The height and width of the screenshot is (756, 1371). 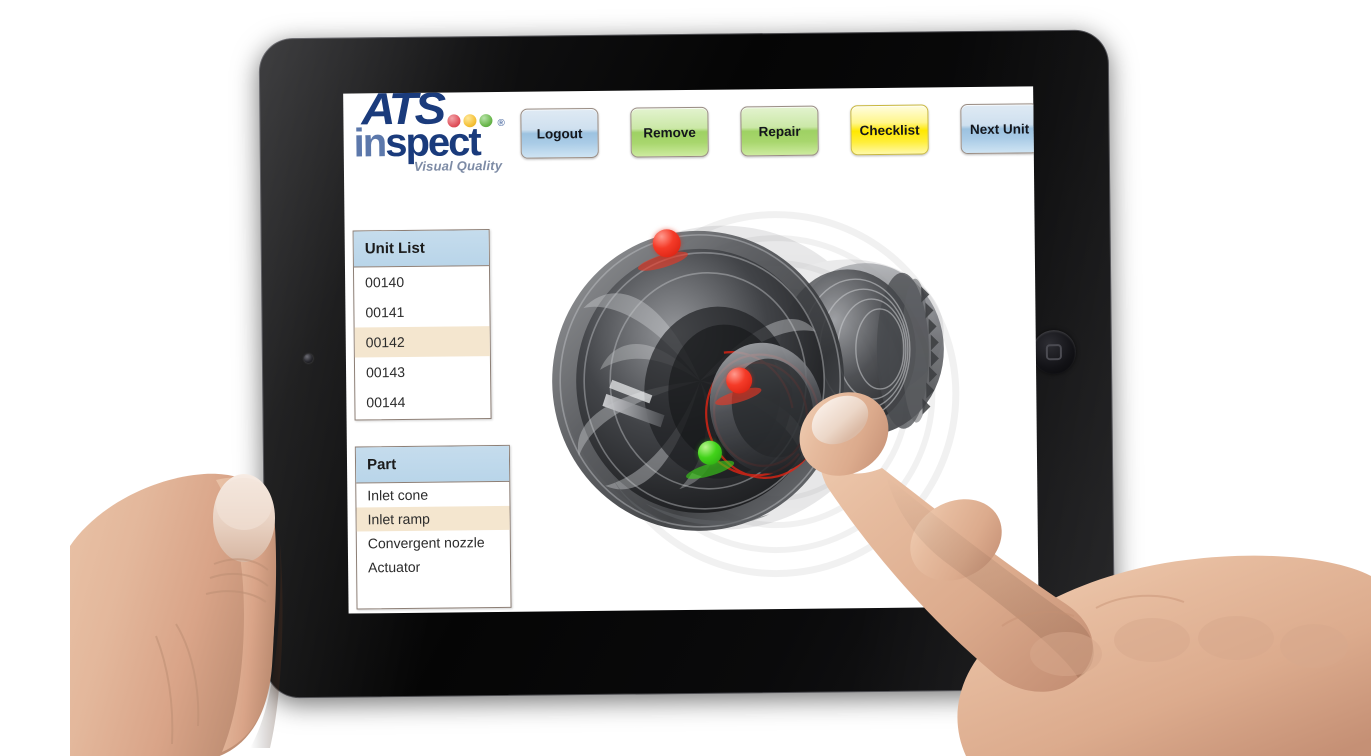 I want to click on jet-engine-render, so click(x=748, y=378).